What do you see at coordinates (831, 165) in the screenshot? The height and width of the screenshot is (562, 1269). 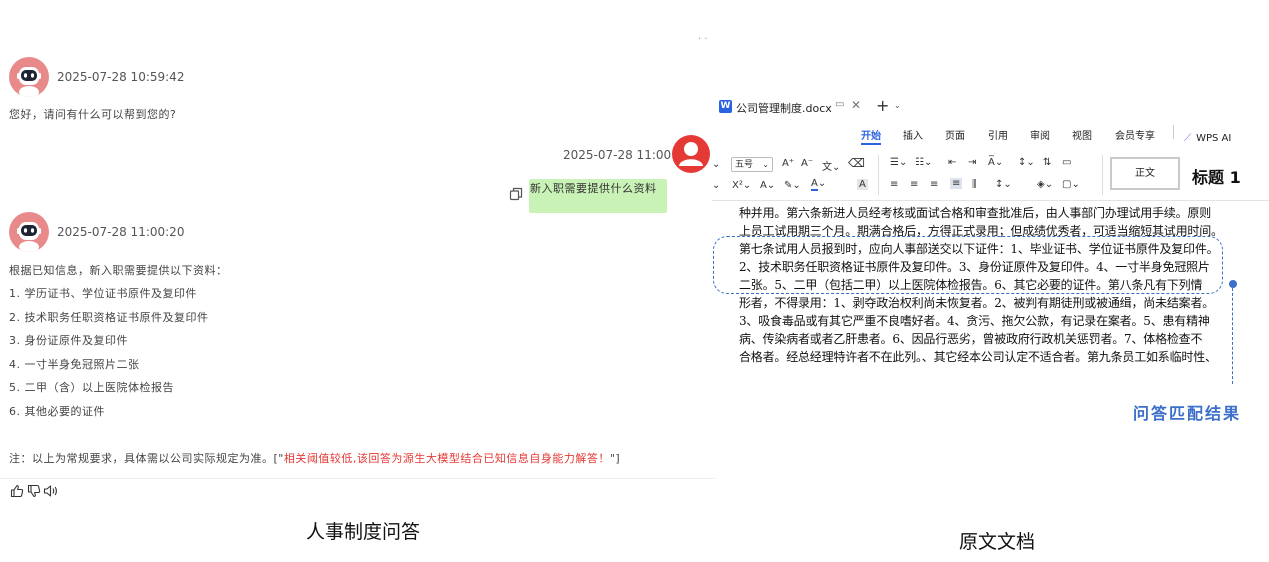 I see `phonetic-icon: 文⌄` at bounding box center [831, 165].